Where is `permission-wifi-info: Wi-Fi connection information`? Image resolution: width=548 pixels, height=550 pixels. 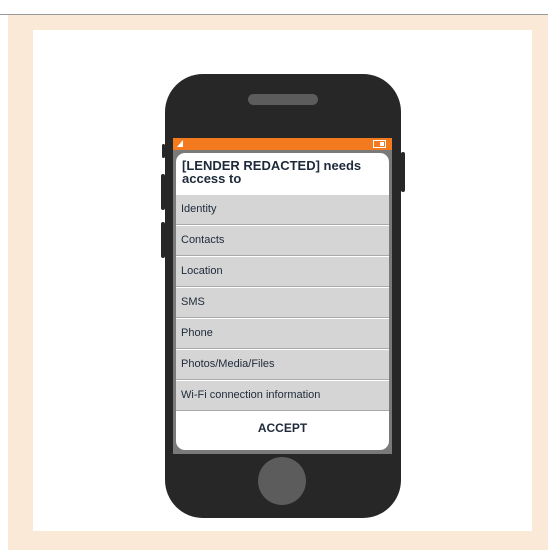 permission-wifi-info: Wi-Fi connection information is located at coordinates (282, 396).